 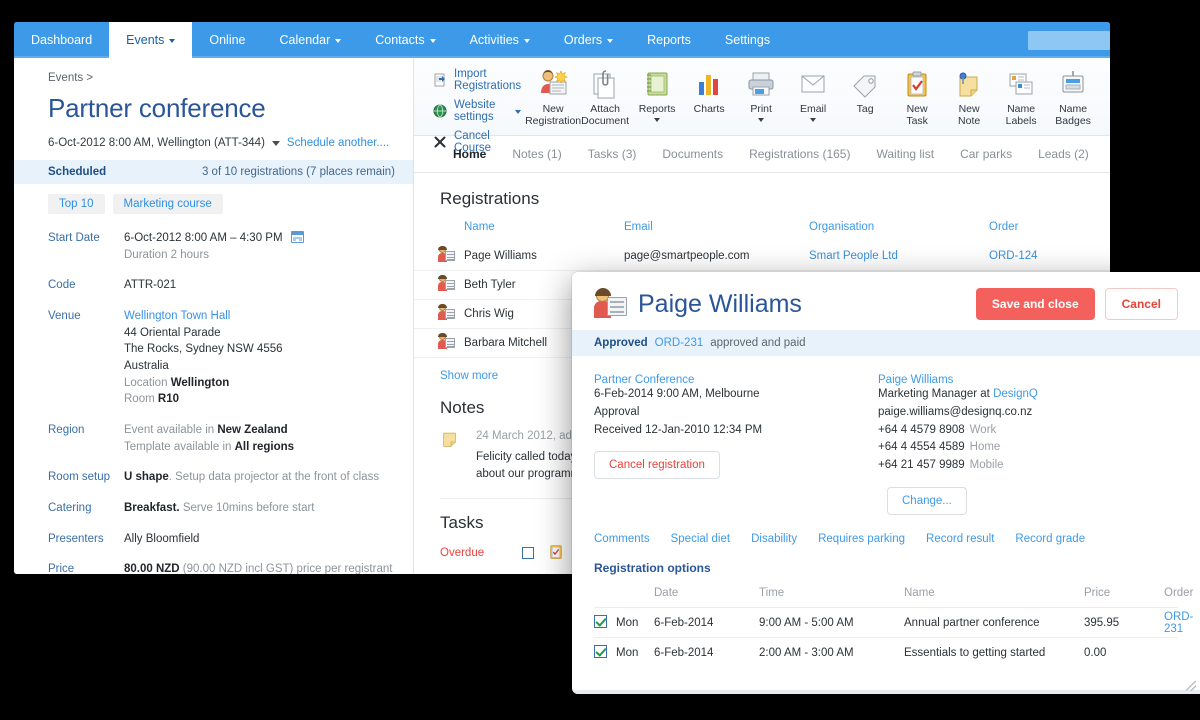 What do you see at coordinates (983, 429) in the screenshot?
I see `phone-type: Work` at bounding box center [983, 429].